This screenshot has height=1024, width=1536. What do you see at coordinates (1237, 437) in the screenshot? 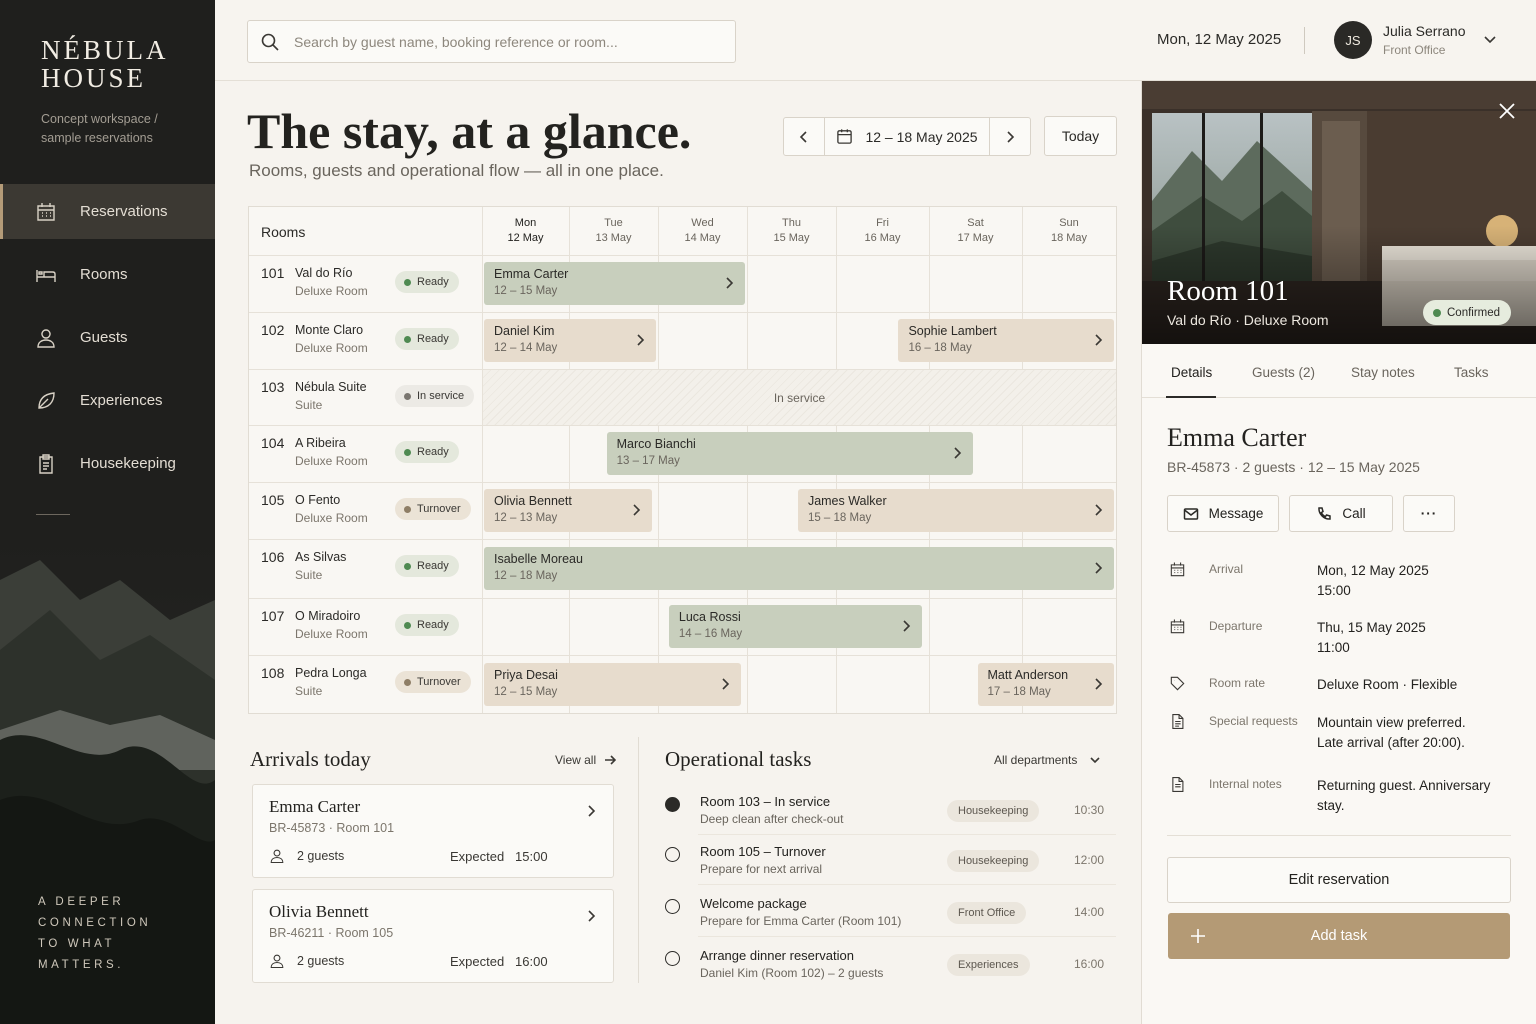
I see `guest-name: Emma Carter` at bounding box center [1237, 437].